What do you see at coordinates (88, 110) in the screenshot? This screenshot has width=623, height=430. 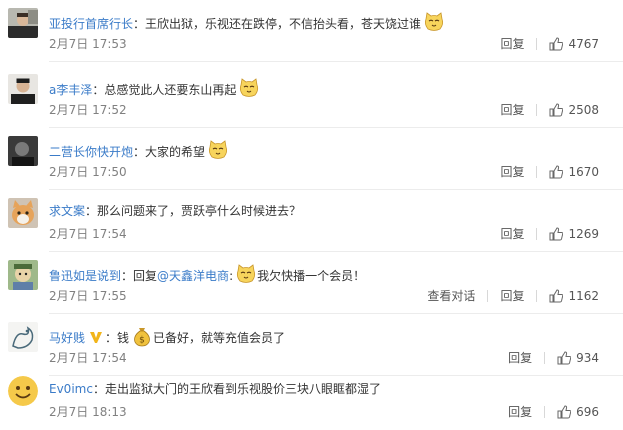 I see `comment-date: 2月7日 17:52` at bounding box center [88, 110].